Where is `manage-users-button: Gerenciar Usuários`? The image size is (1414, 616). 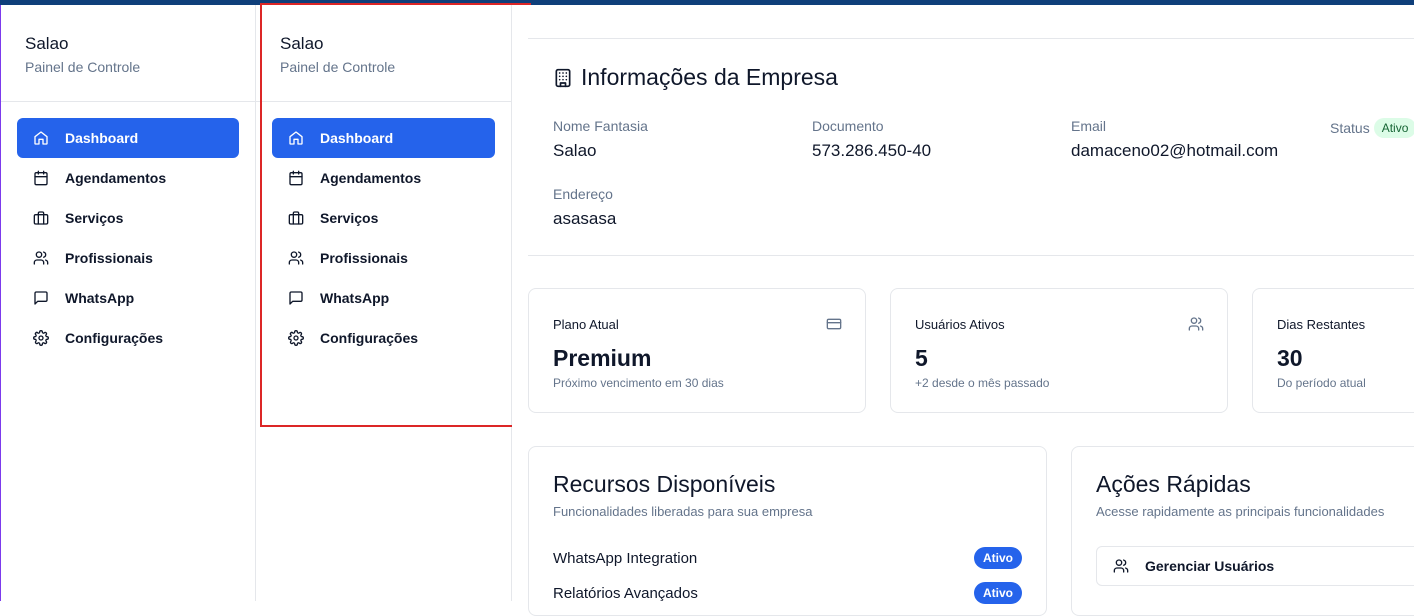
manage-users-button: Gerenciar Usuários is located at coordinates (1255, 566).